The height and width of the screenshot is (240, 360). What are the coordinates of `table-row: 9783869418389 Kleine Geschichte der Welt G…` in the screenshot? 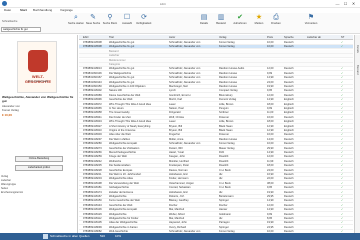 It's located at (216, 96).